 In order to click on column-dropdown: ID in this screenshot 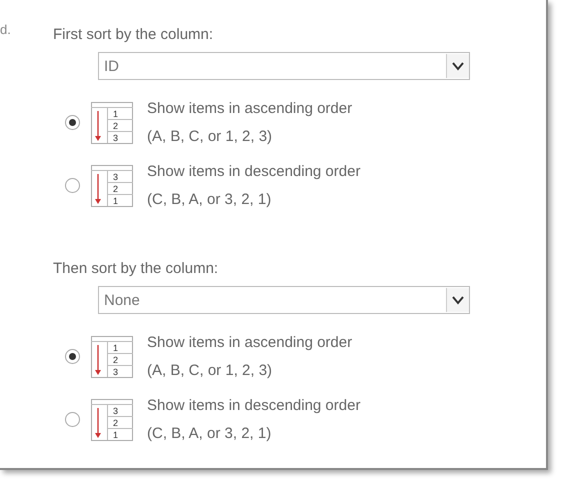, I will do `click(284, 66)`.